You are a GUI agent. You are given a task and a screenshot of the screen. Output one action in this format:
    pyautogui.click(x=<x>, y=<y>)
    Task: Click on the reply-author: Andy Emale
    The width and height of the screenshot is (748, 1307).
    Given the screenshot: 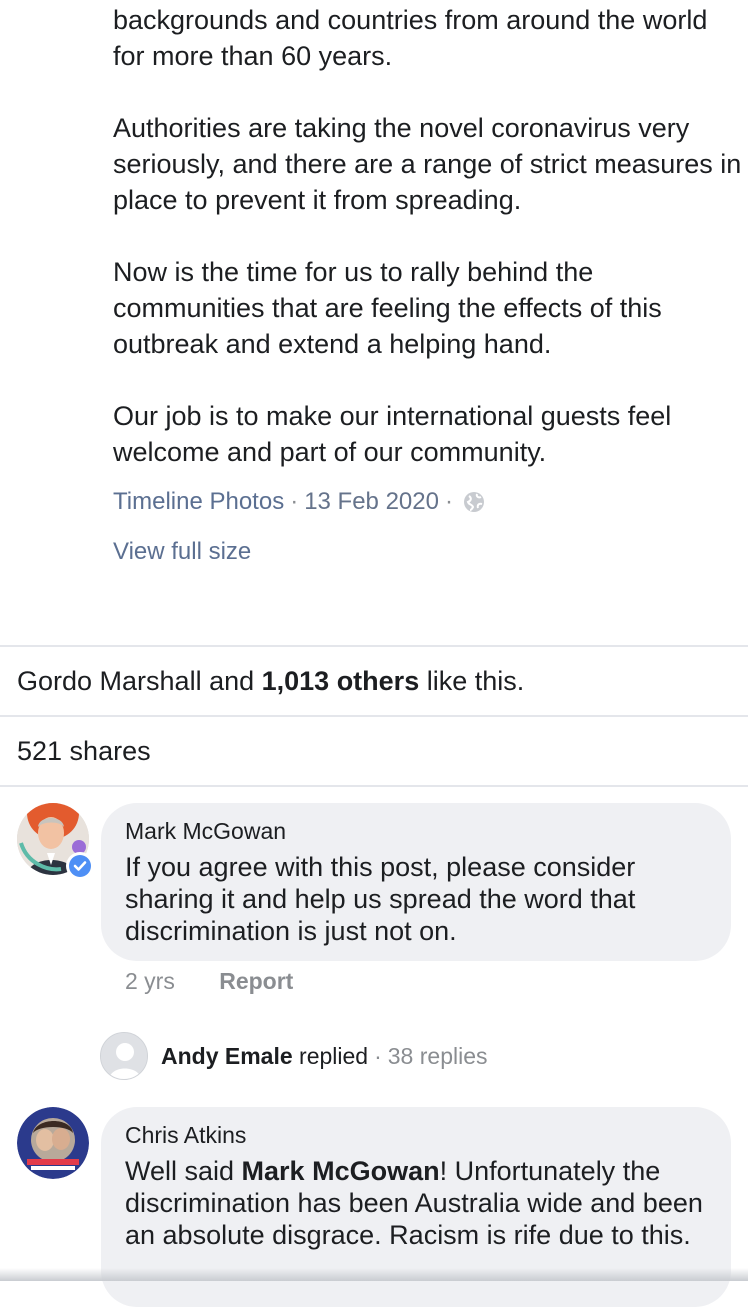 What is the action you would take?
    pyautogui.click(x=227, y=1055)
    